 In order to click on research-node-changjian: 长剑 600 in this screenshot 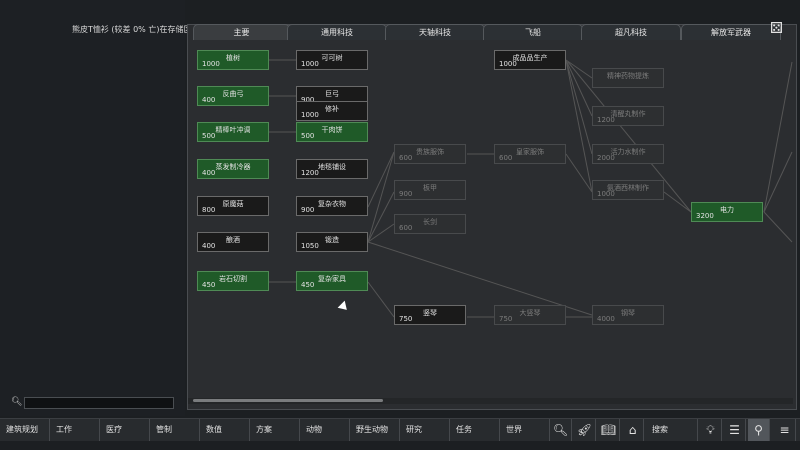, I will do `click(430, 224)`.